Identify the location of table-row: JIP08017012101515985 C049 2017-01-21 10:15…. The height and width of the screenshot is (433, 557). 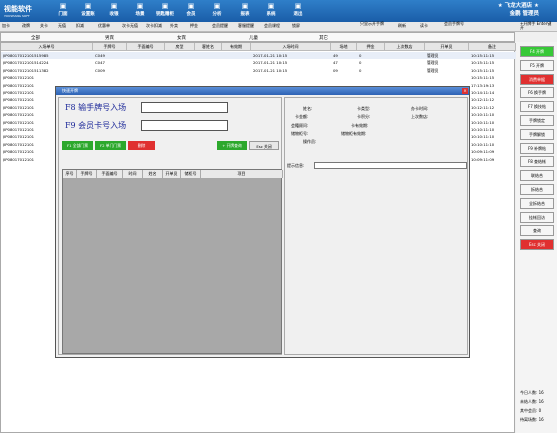
(258, 55).